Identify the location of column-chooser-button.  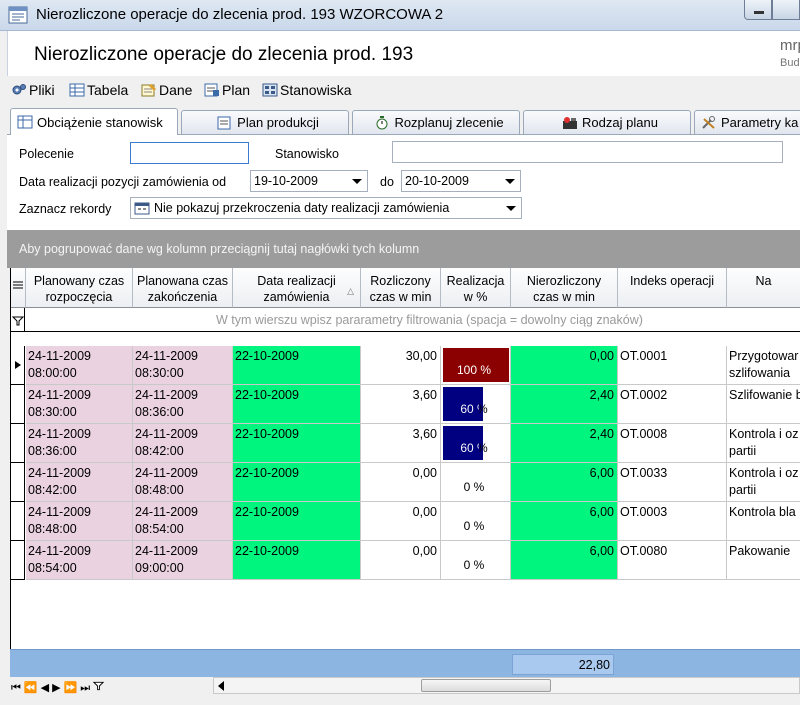
(18, 288).